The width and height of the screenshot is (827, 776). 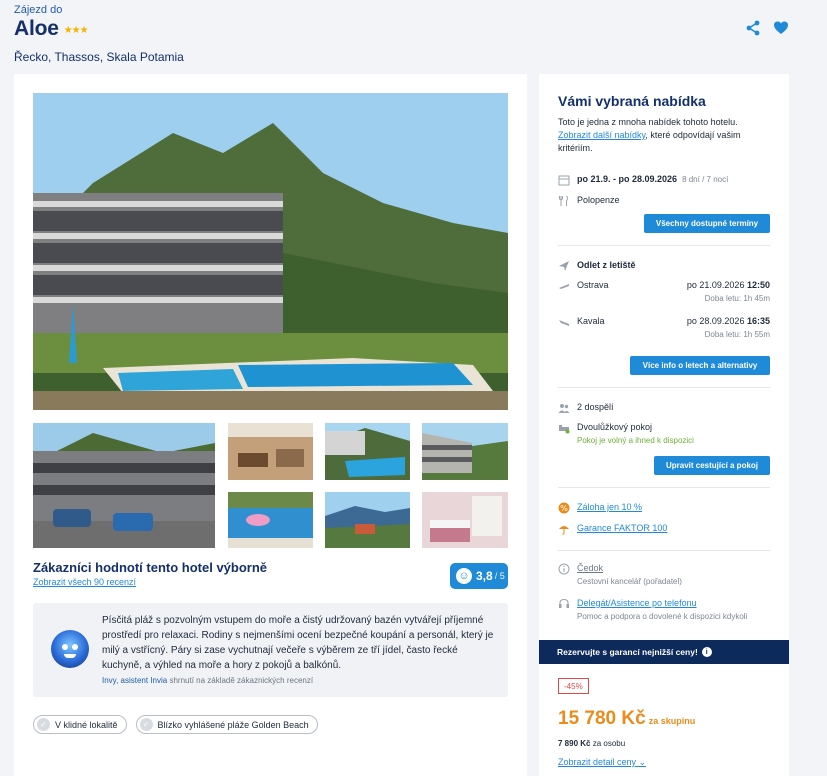 I want to click on dates-row: po 21.9. - po 28.09.2026 8 dní / 7 nocí, so click(x=664, y=180).